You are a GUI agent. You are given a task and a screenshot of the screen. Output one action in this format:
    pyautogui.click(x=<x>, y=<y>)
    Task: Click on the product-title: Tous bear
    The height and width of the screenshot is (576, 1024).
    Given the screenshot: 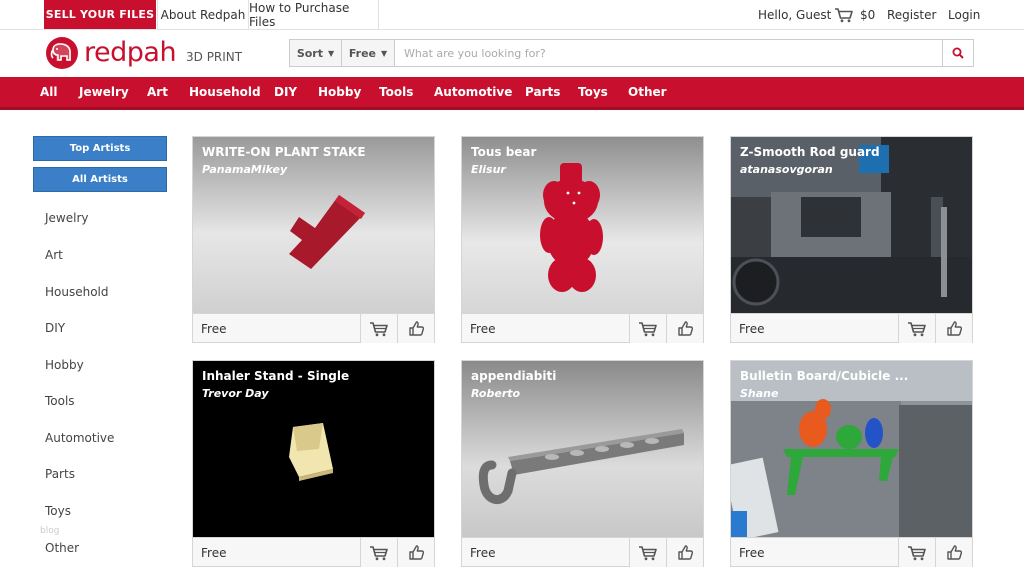 What is the action you would take?
    pyautogui.click(x=503, y=152)
    